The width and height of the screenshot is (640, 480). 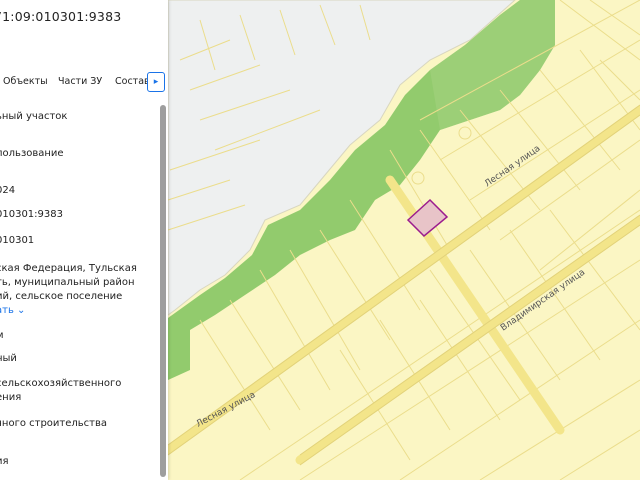 What do you see at coordinates (11, 397) in the screenshot?
I see `attr-land-category-line2: ения` at bounding box center [11, 397].